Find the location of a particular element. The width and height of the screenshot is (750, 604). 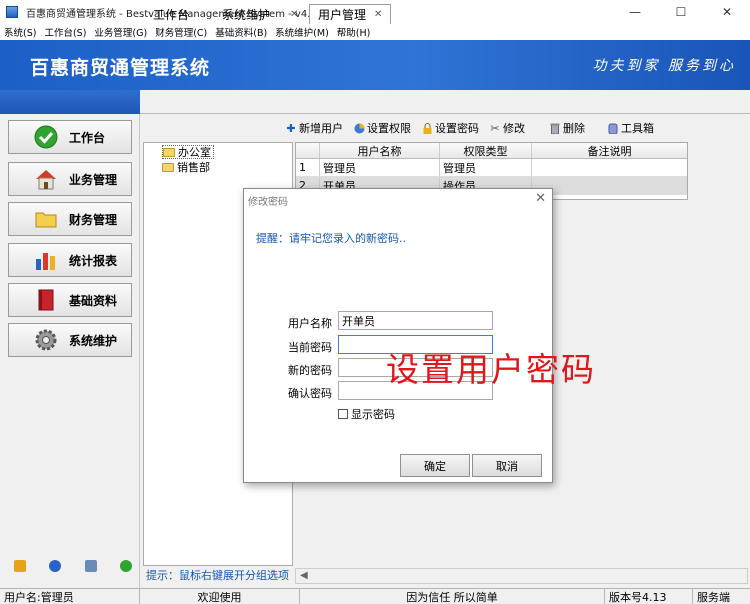

scroll-left-icon: ◀ is located at coordinates (304, 575).